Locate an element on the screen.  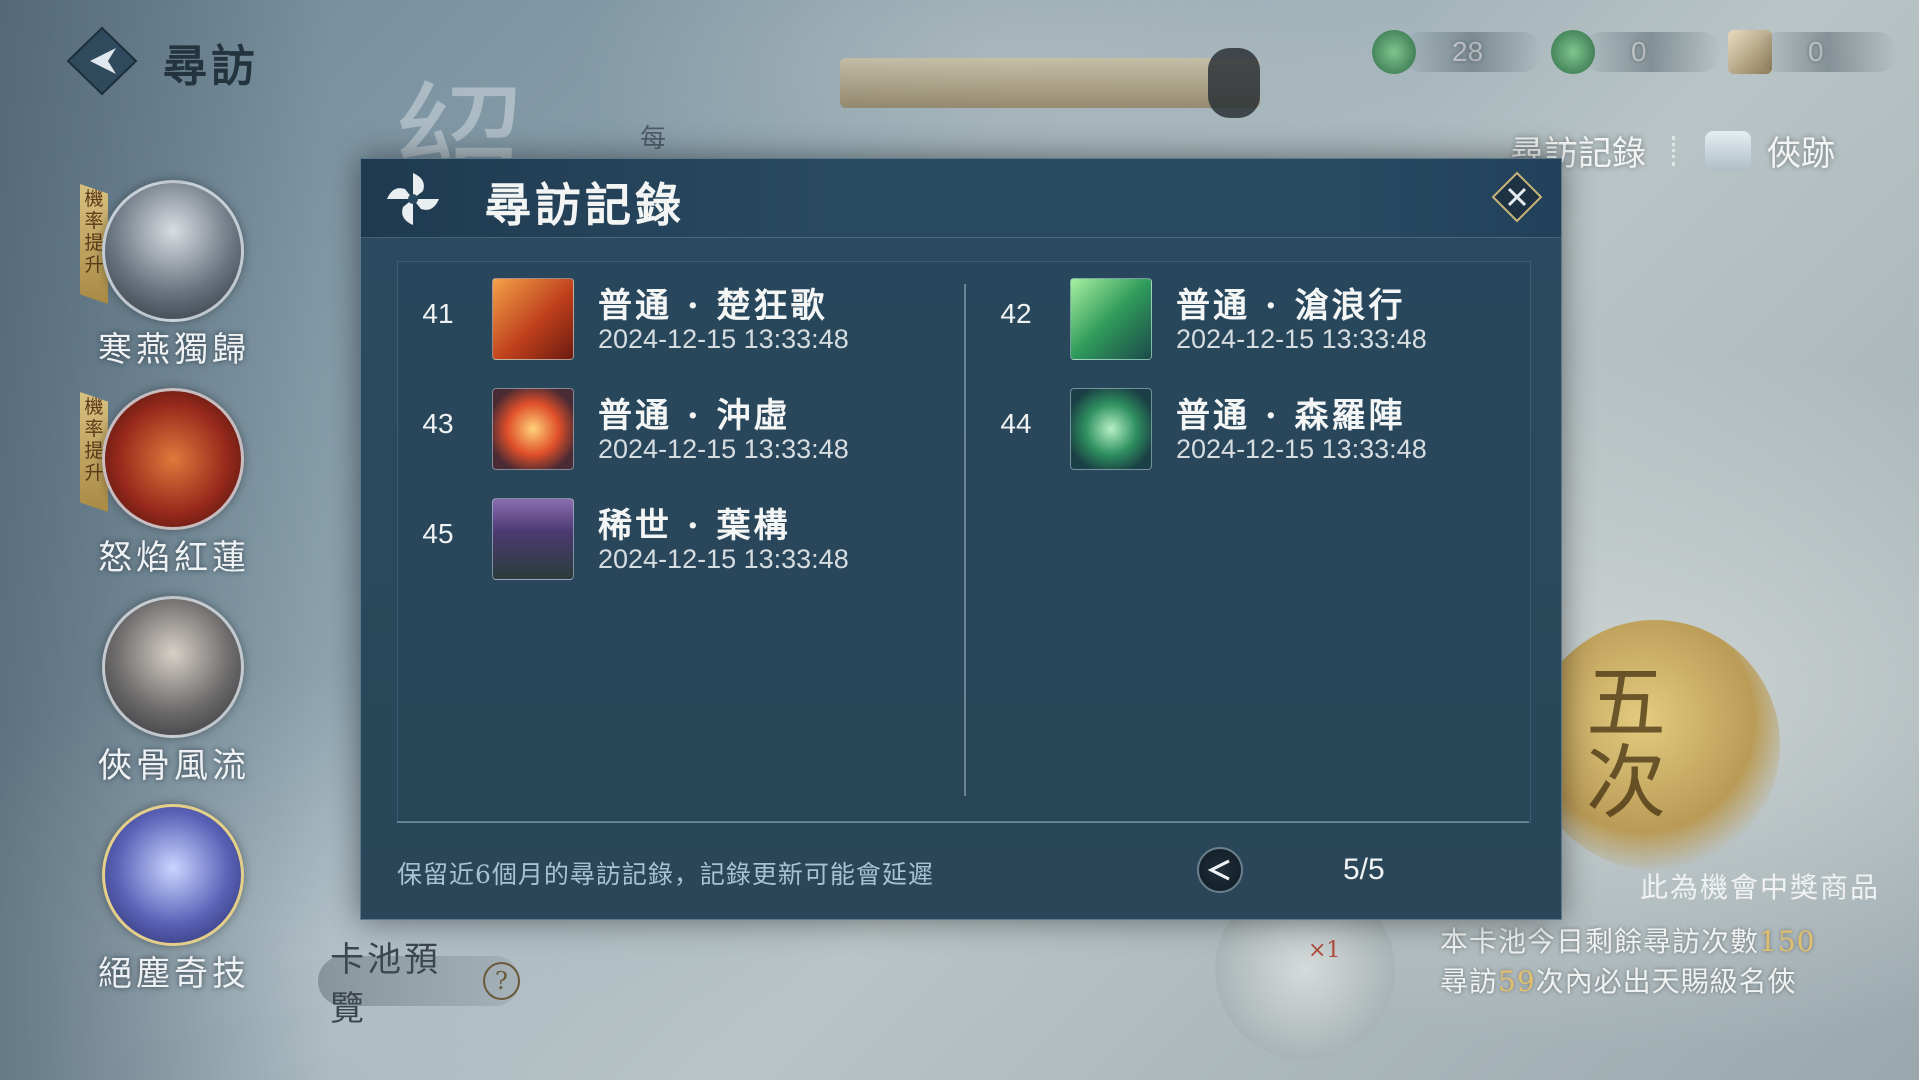
guarantee-prefix: 尋訪 is located at coordinates (1469, 981).